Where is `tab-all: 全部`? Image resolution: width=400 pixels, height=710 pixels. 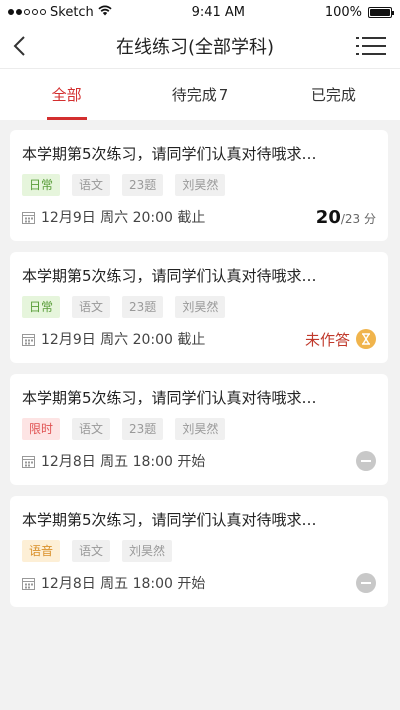
tab-all: 全部 is located at coordinates (66, 94).